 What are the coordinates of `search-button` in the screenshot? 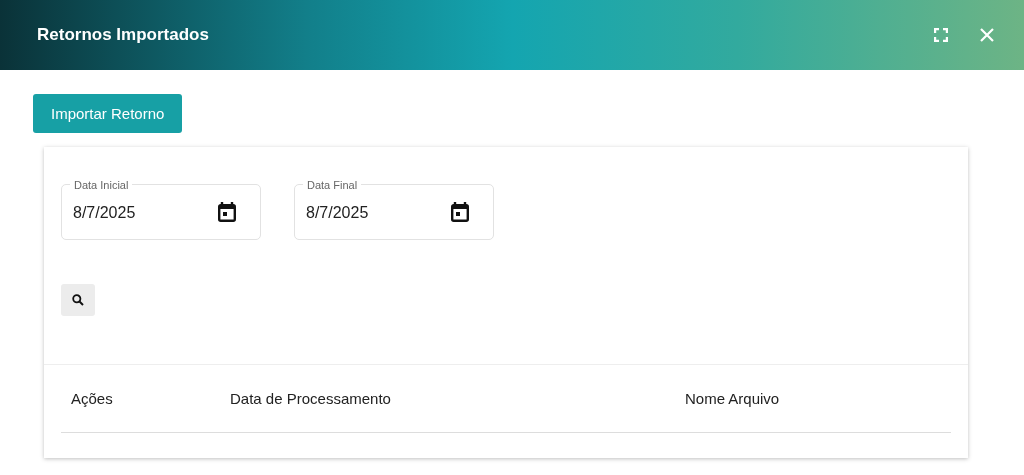 It's located at (78, 300).